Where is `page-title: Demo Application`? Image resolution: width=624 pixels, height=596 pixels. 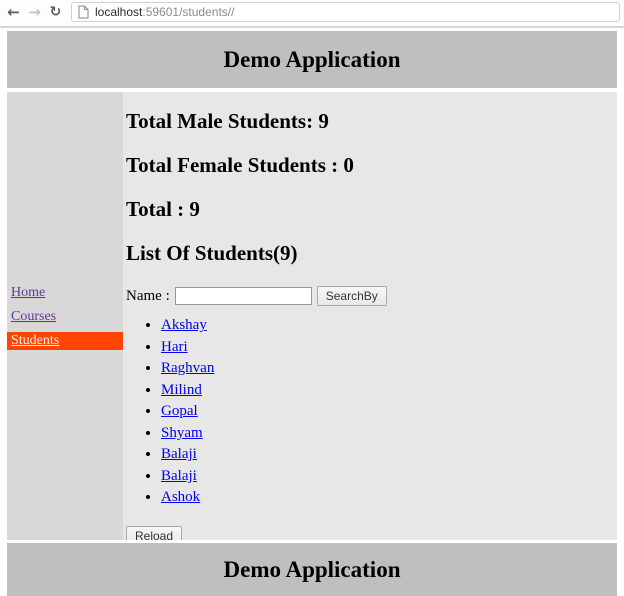 page-title: Demo Application is located at coordinates (312, 59).